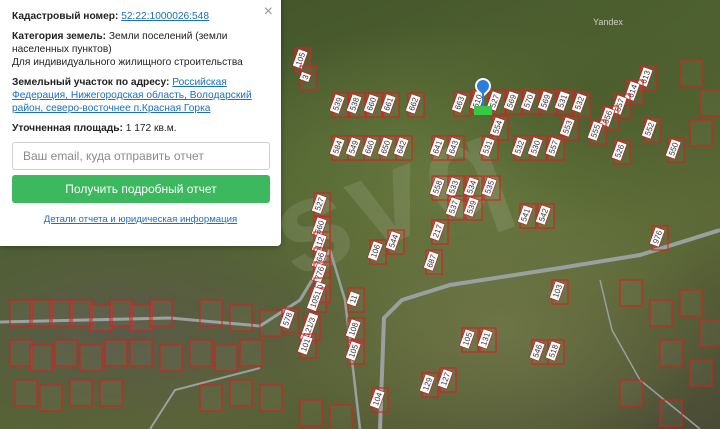 The width and height of the screenshot is (720, 429). What do you see at coordinates (527, 216) in the screenshot?
I see `land-parcel: 541` at bounding box center [527, 216].